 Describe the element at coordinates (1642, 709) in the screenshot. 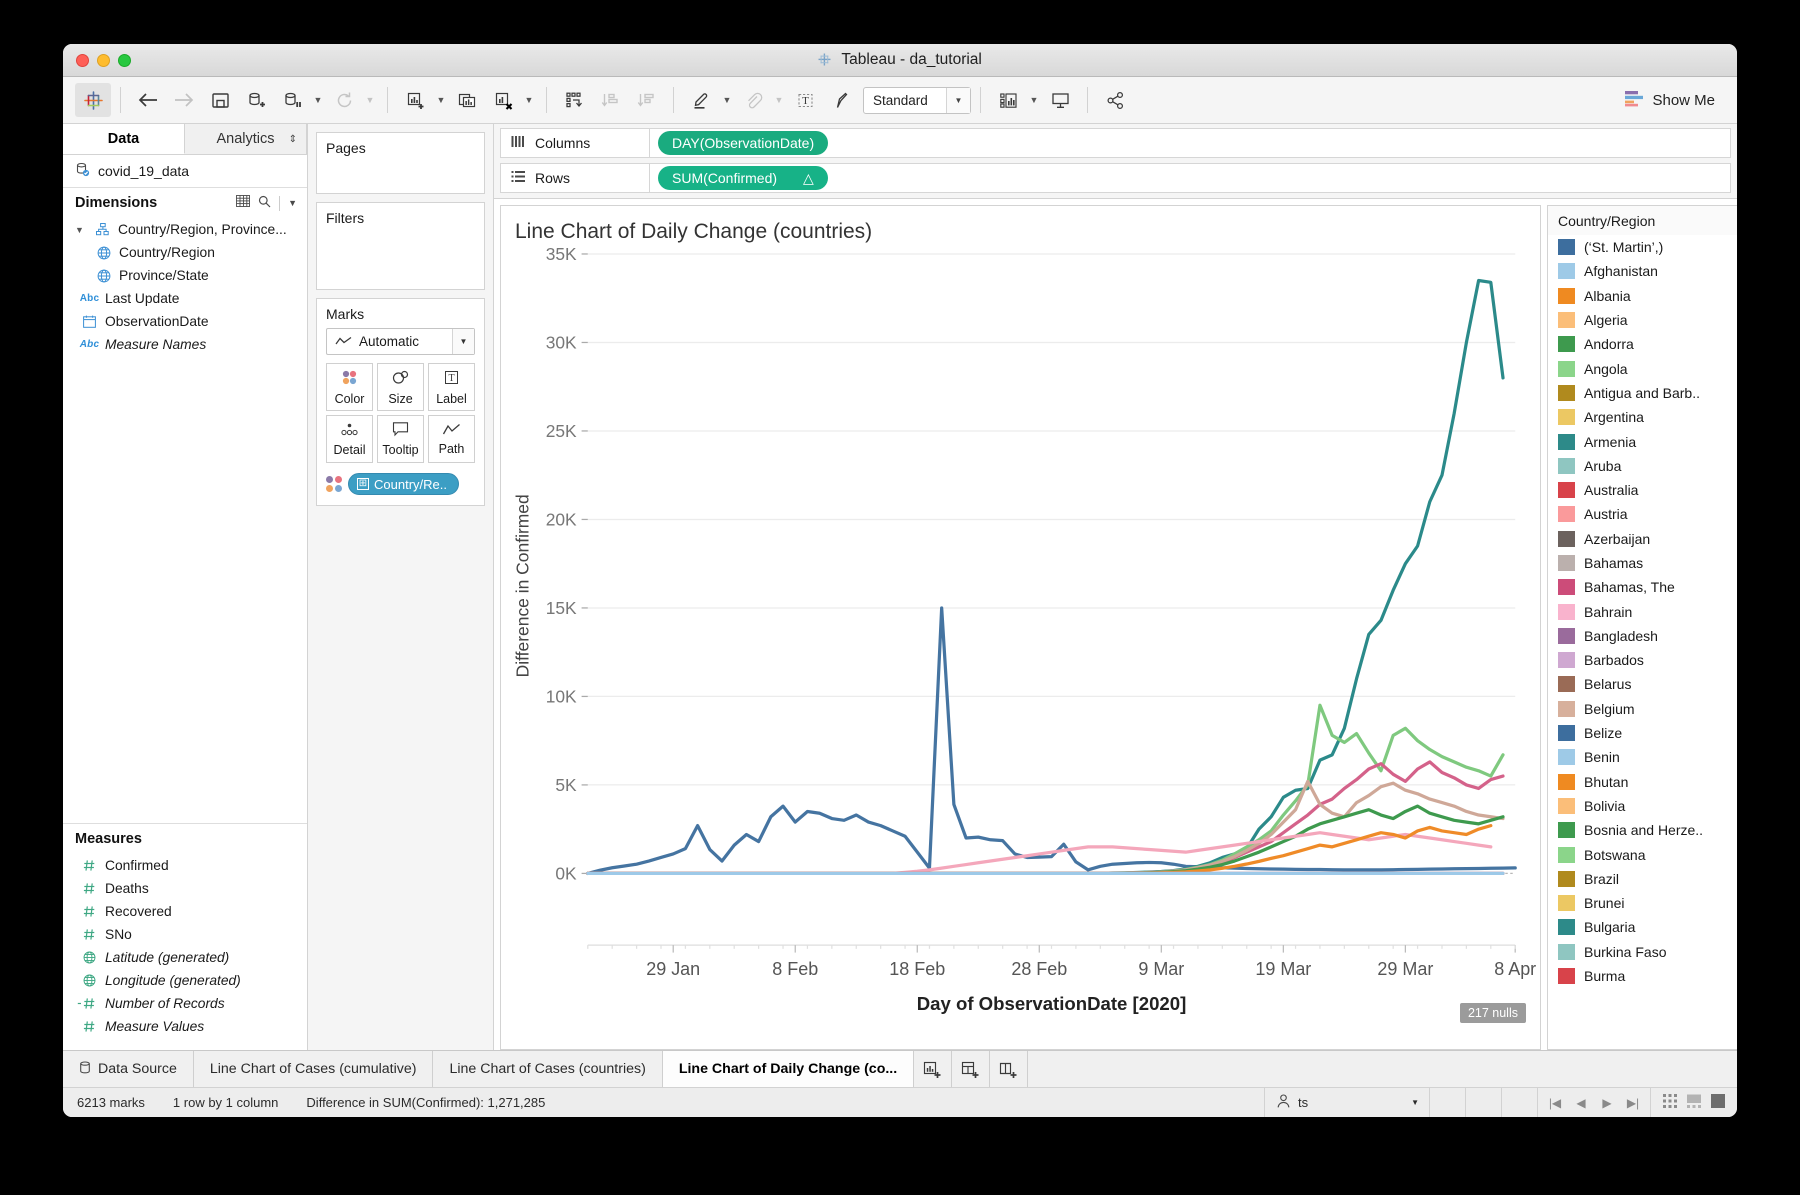

I see `legend-item: Belgium` at that location.